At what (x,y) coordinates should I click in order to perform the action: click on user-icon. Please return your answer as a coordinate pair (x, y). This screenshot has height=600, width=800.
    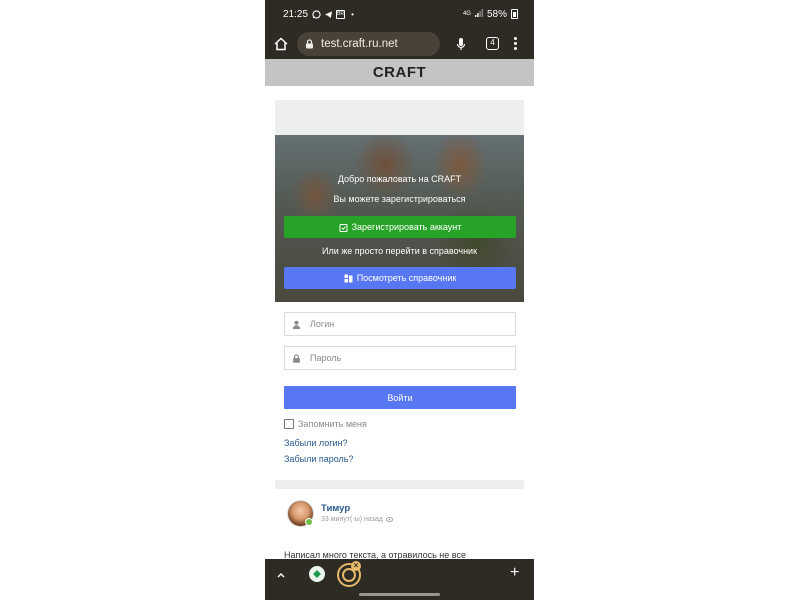
    Looking at the image, I should click on (296, 324).